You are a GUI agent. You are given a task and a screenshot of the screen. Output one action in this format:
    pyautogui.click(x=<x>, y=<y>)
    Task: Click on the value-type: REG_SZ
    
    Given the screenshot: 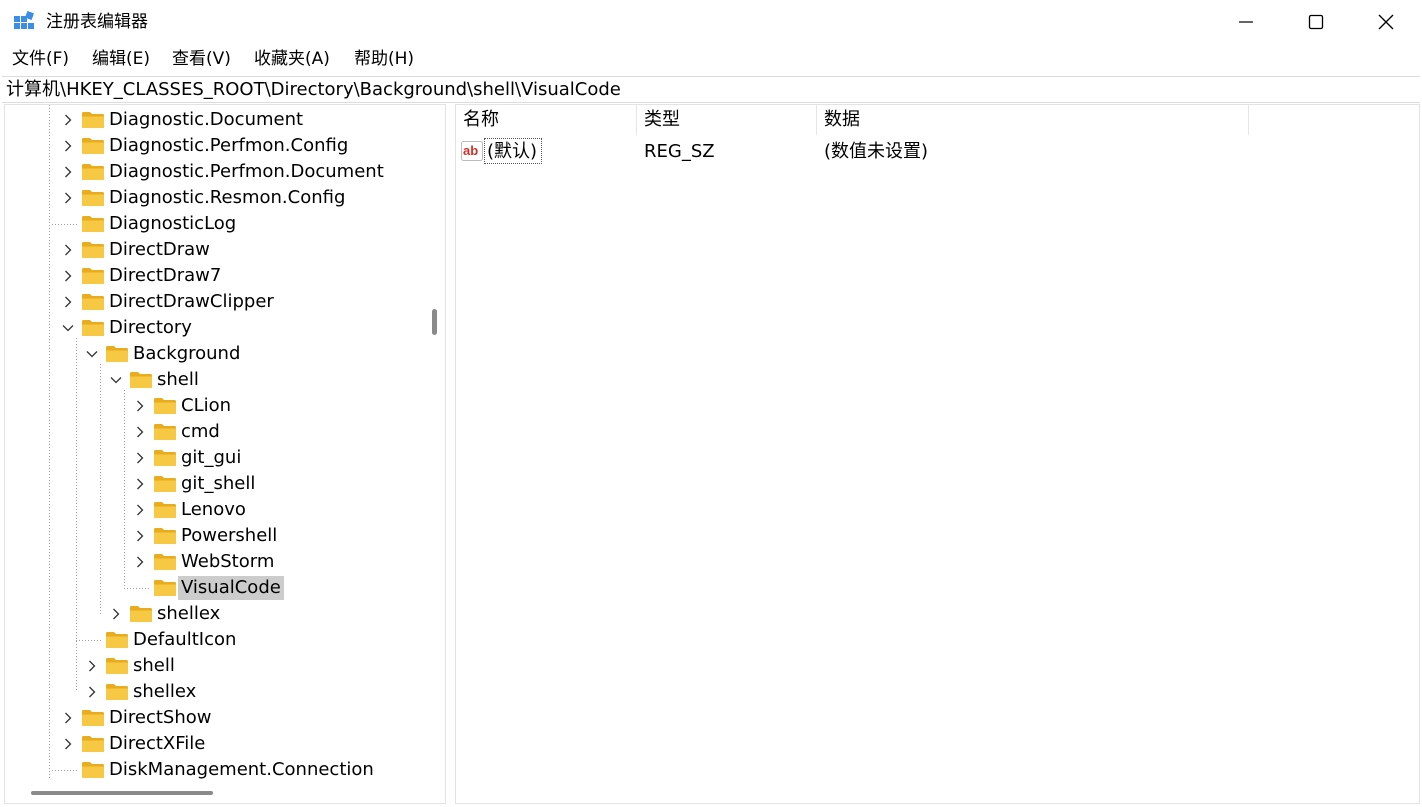 What is the action you would take?
    pyautogui.click(x=679, y=151)
    